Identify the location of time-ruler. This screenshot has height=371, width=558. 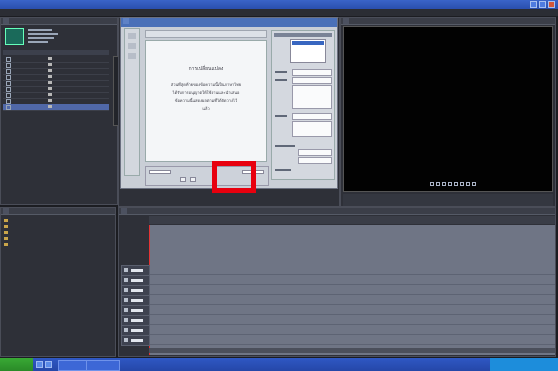
(352, 220).